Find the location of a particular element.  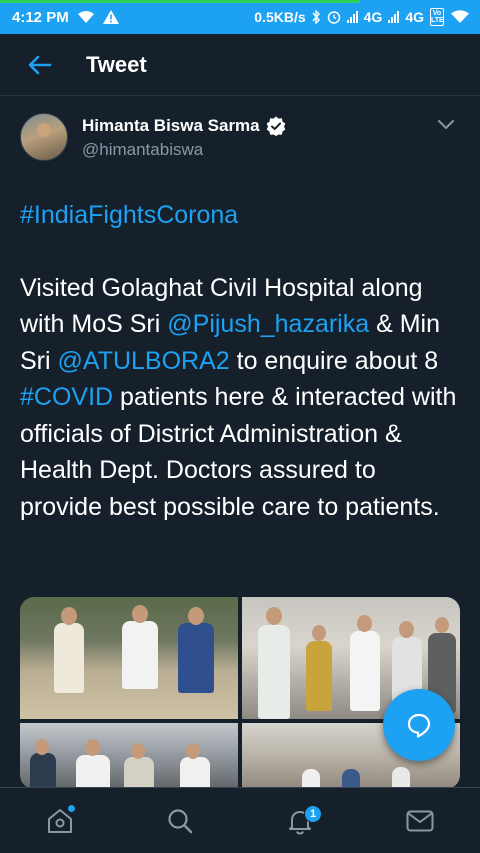

status-progress-strip is located at coordinates (180, 1).